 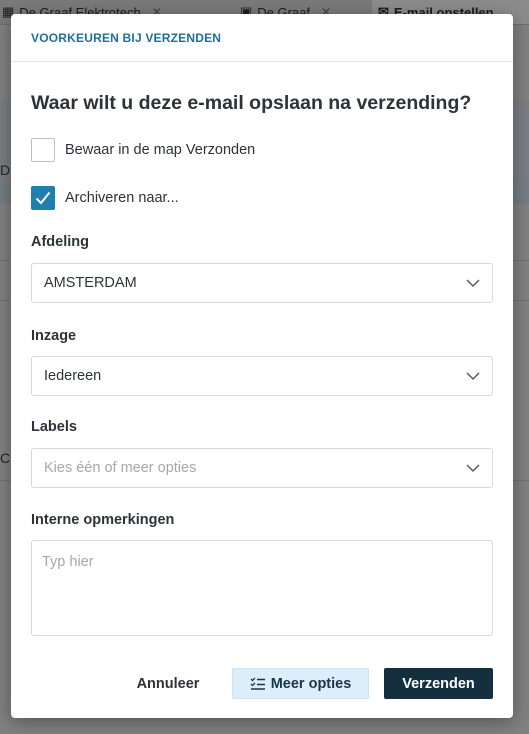 What do you see at coordinates (311, 683) in the screenshot?
I see `more-options-label: Meer opties` at bounding box center [311, 683].